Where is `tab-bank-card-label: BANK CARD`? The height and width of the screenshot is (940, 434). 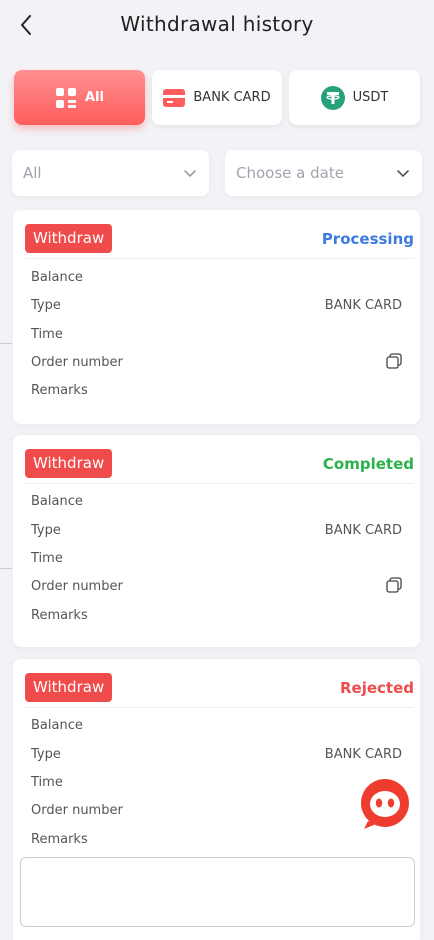 tab-bank-card-label: BANK CARD is located at coordinates (232, 97).